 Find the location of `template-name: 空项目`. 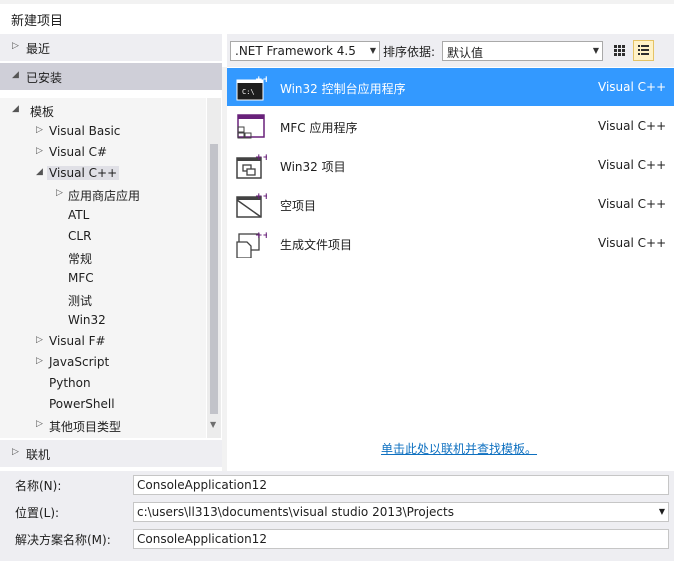

template-name: 空项目 is located at coordinates (298, 206).